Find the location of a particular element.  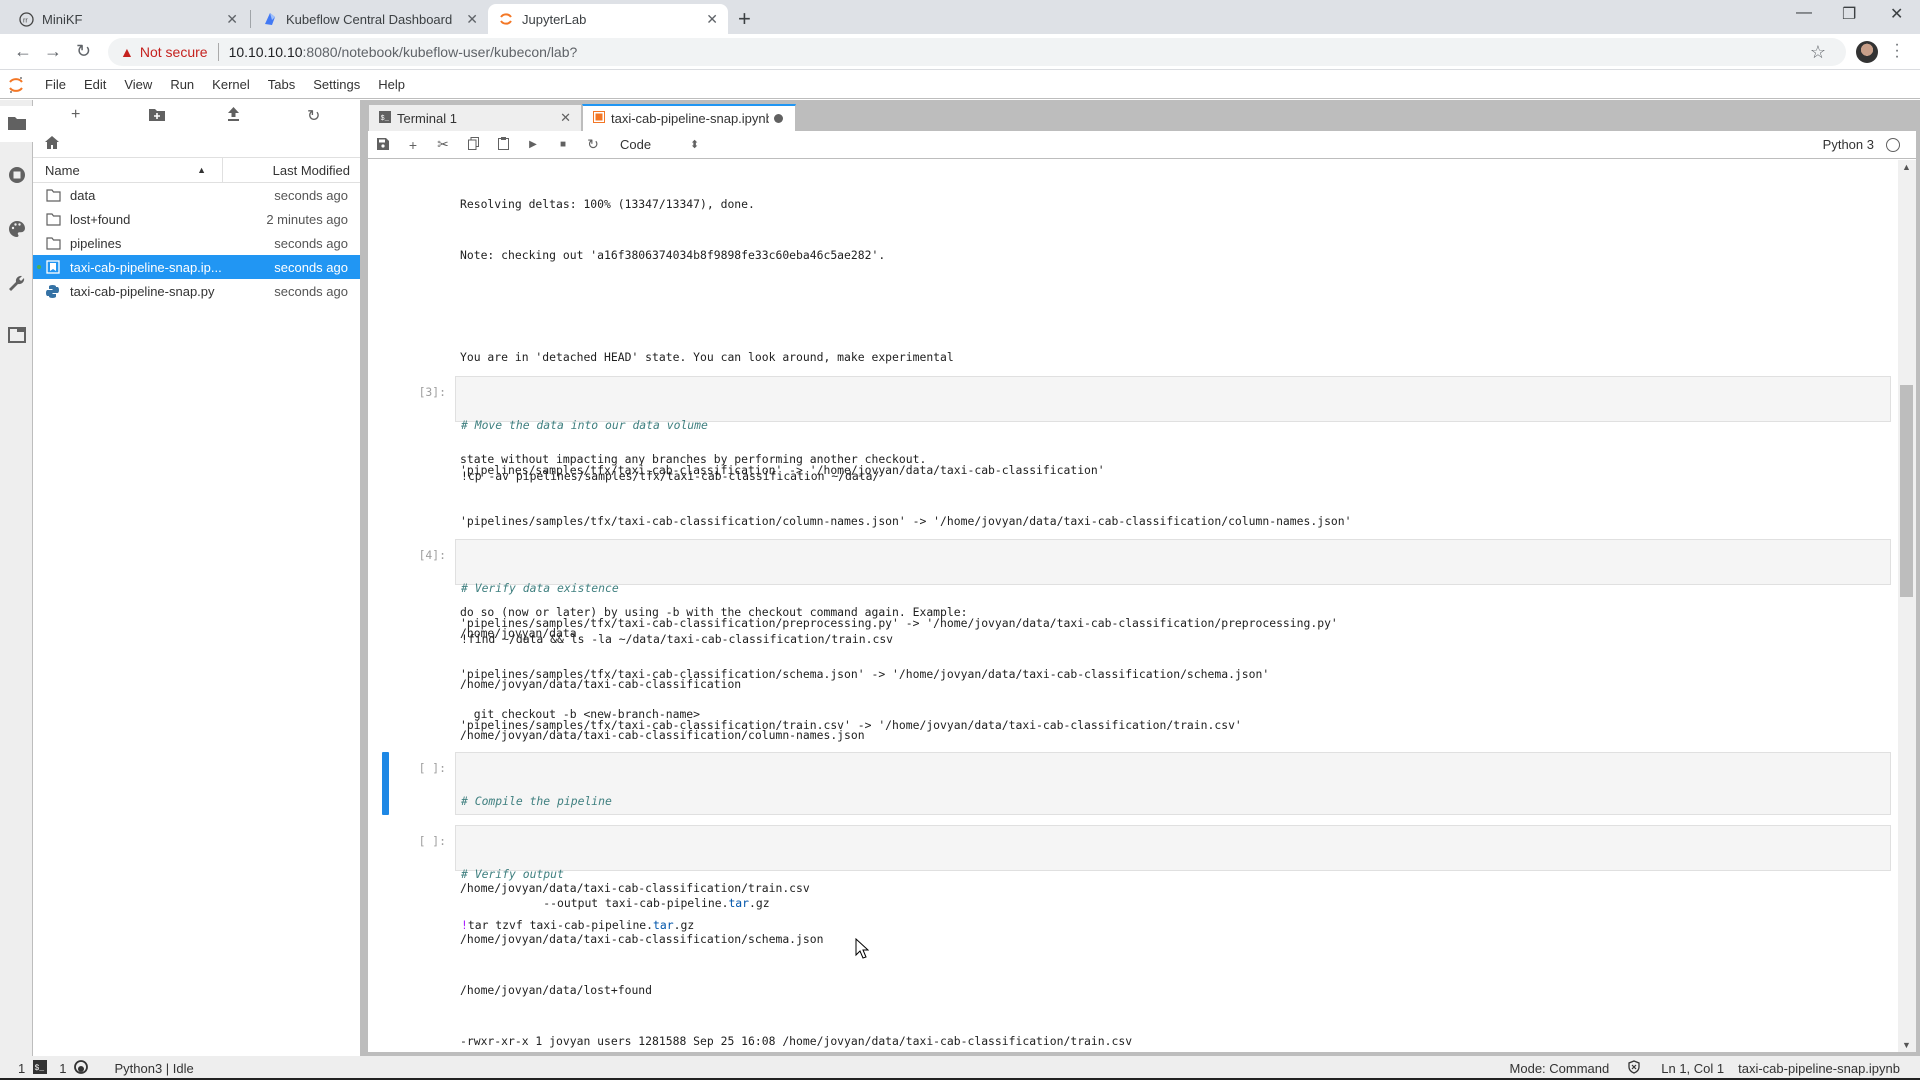

new-folder-button is located at coordinates (157, 117).